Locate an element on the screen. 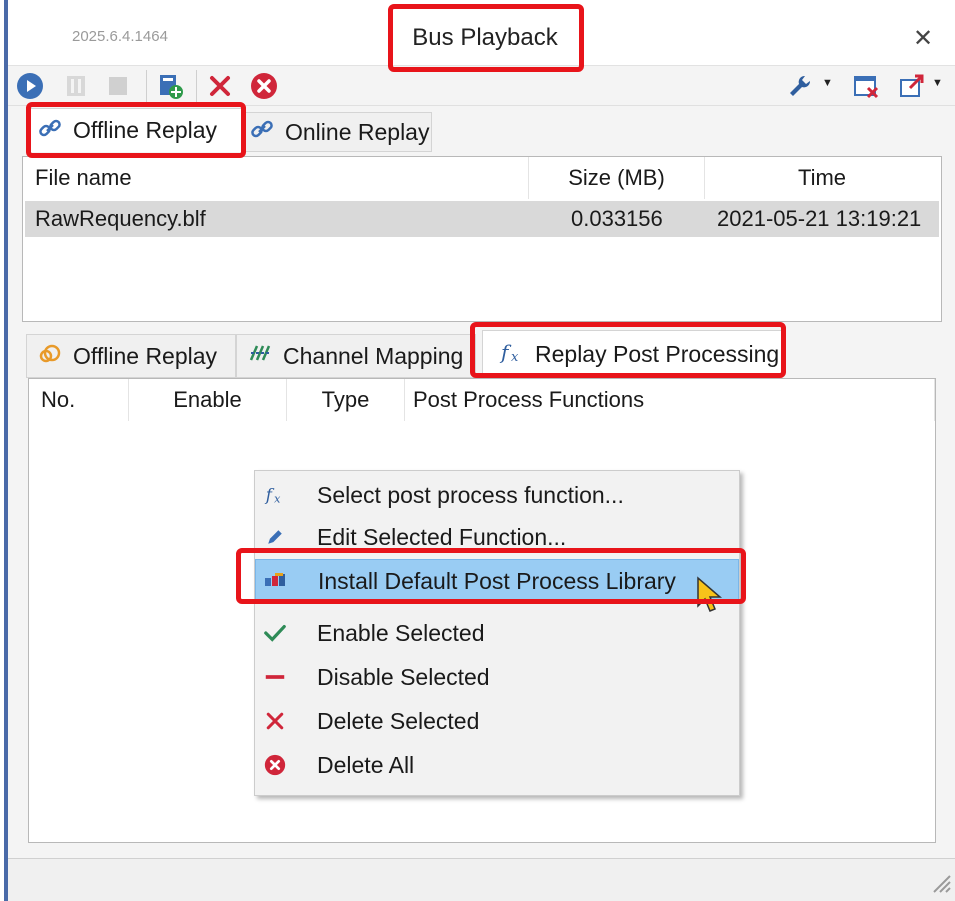 This screenshot has width=955, height=901. tab-label: Online Replay is located at coordinates (357, 131).